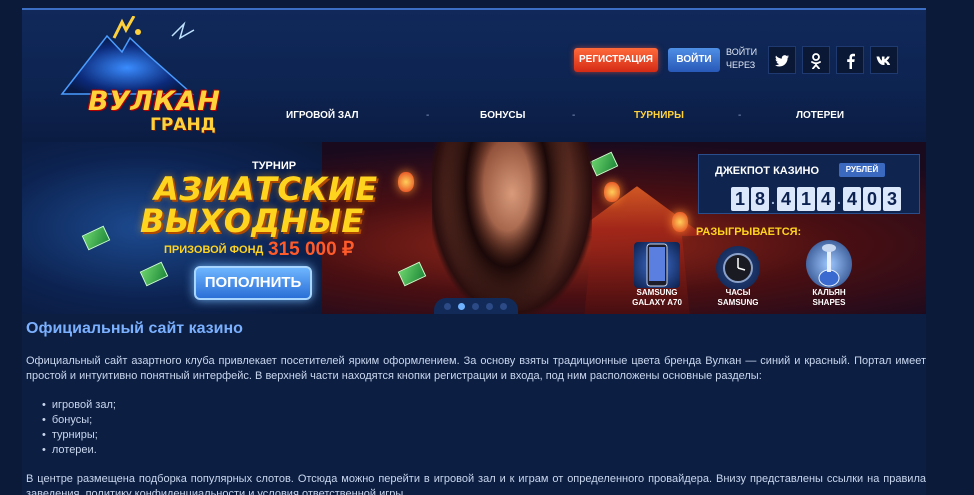 This screenshot has width=974, height=495. Describe the element at coordinates (694, 60) in the screenshot. I see `login-button: ВОЙТИ` at that location.